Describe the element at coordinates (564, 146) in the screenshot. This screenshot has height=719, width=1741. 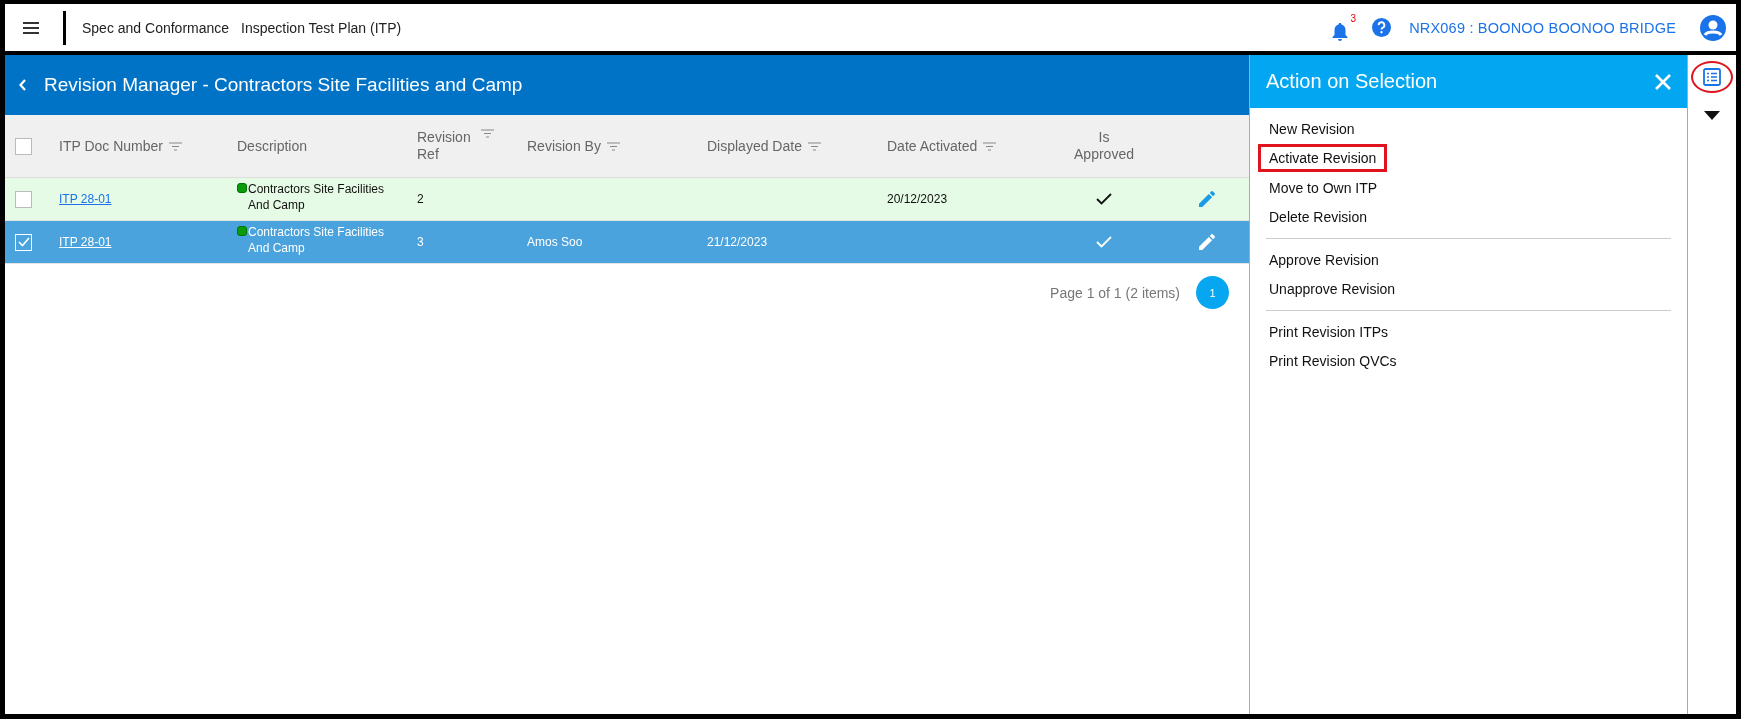
I see `column-header: Revision By` at that location.